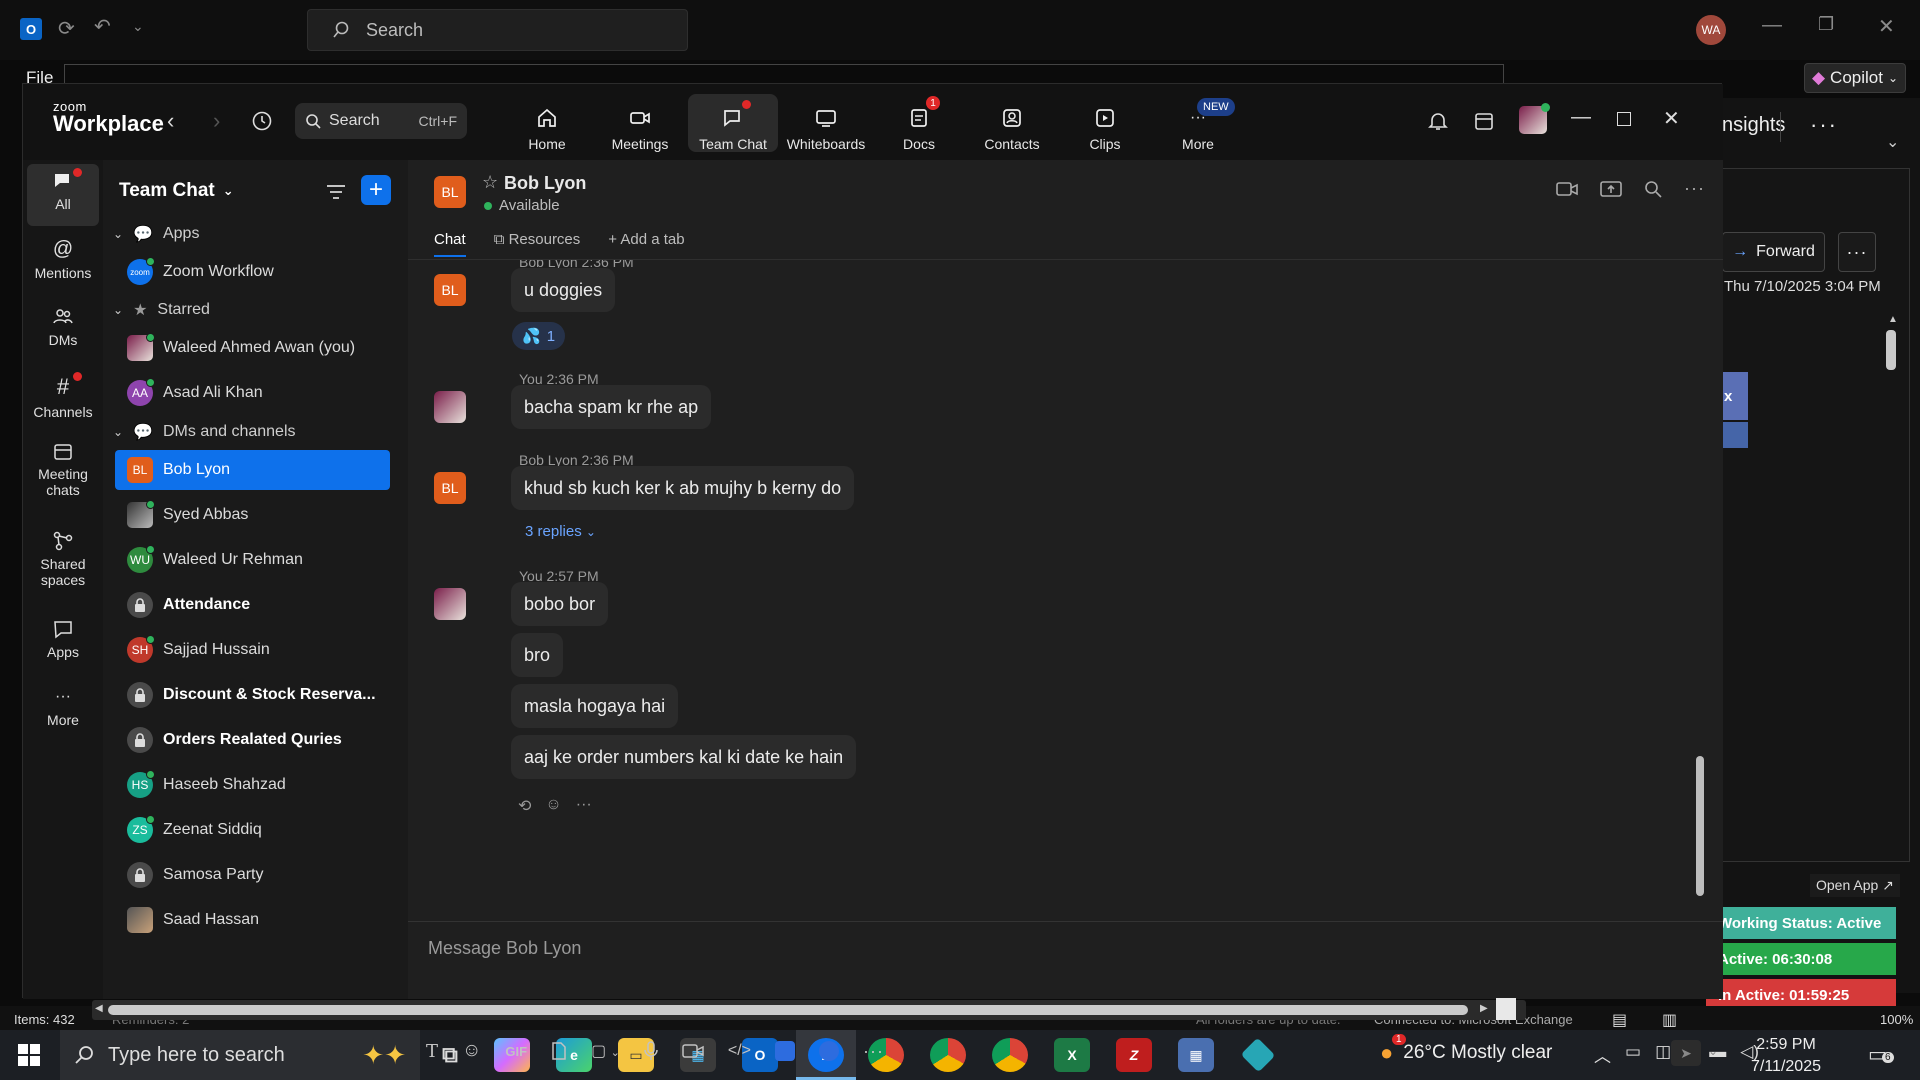 The height and width of the screenshot is (1080, 1920). Describe the element at coordinates (63, 256) in the screenshot. I see `rail-mentions: @ Mentions` at that location.